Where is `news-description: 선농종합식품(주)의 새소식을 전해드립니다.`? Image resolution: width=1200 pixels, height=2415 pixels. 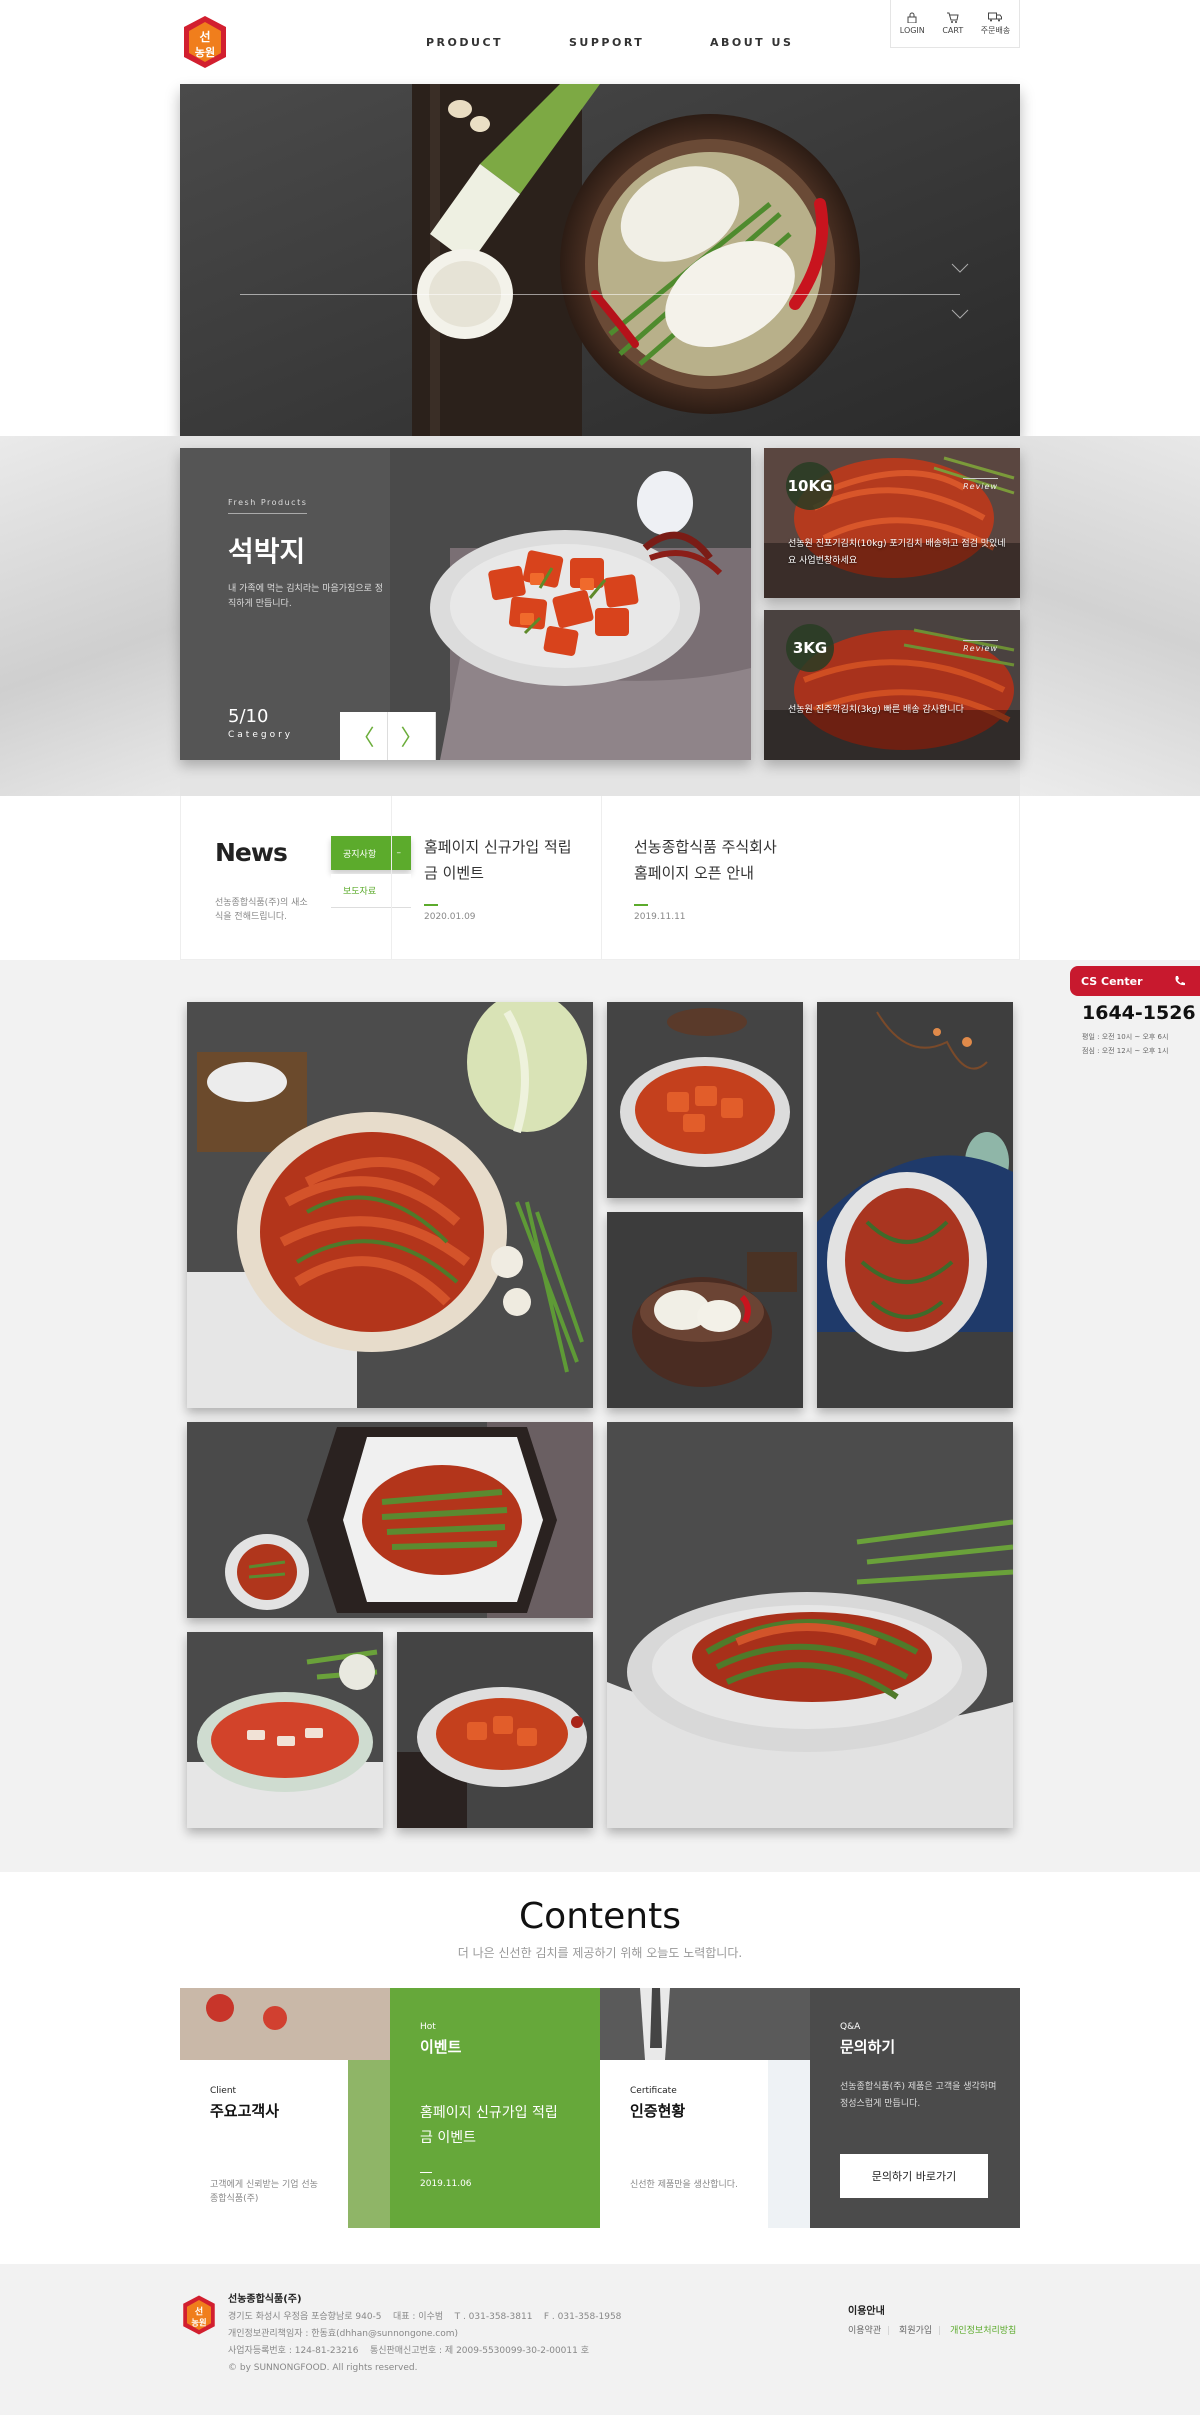 news-description: 선농종합식품(주)의 새소식을 전해드립니다. is located at coordinates (261, 910).